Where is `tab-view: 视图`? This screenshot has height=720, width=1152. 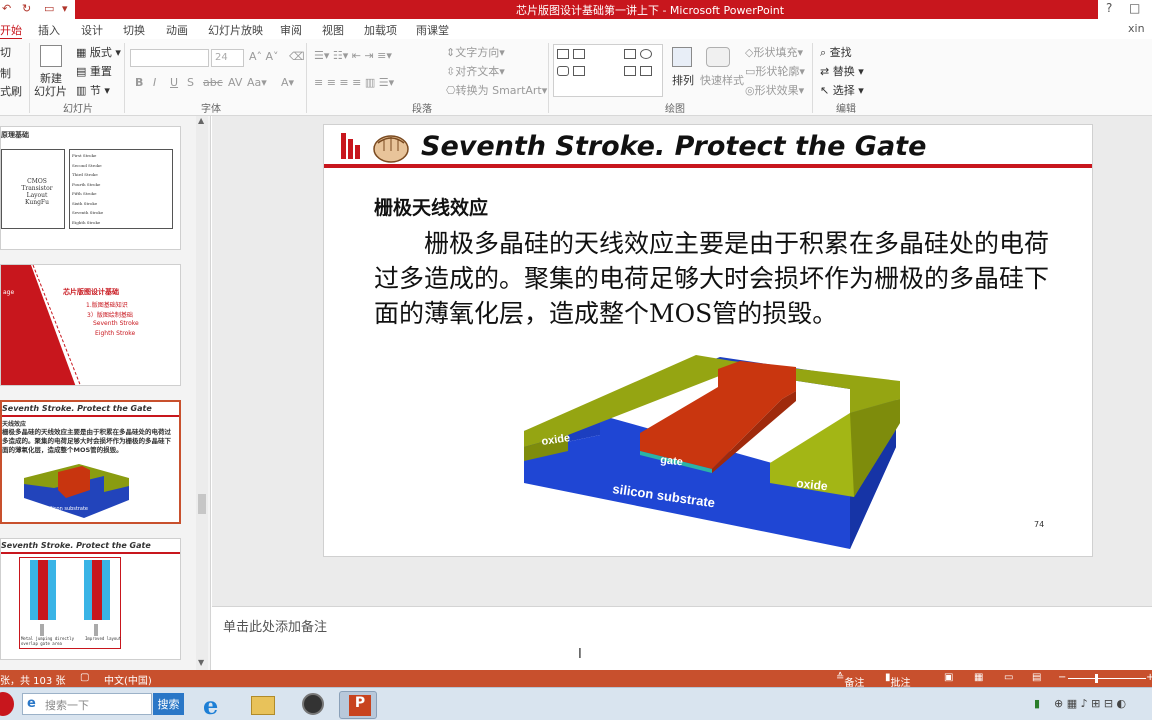
tab-view: 视图 is located at coordinates (333, 30).